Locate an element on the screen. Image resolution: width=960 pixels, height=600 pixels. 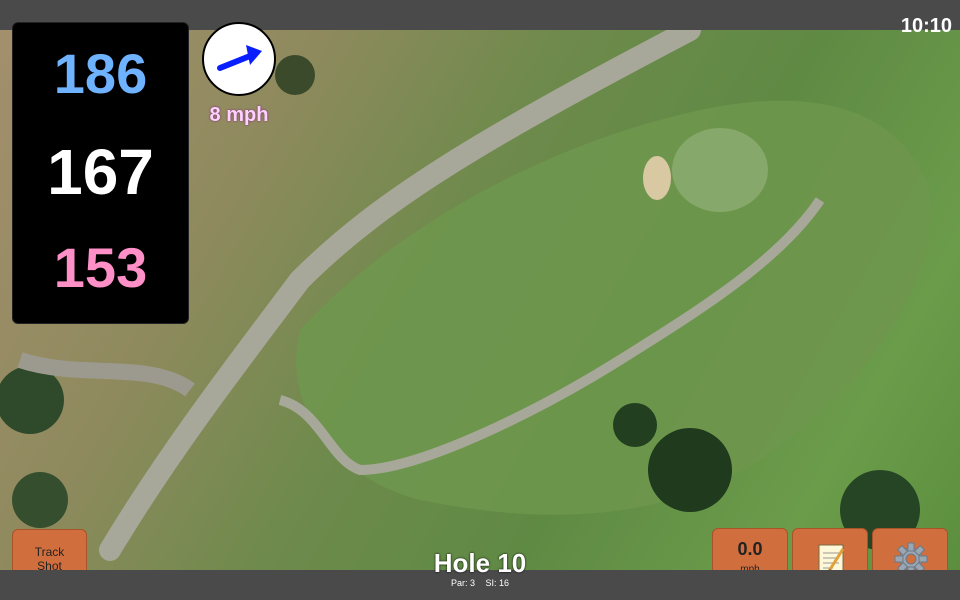
speed-value: 0.0 is located at coordinates (750, 549).